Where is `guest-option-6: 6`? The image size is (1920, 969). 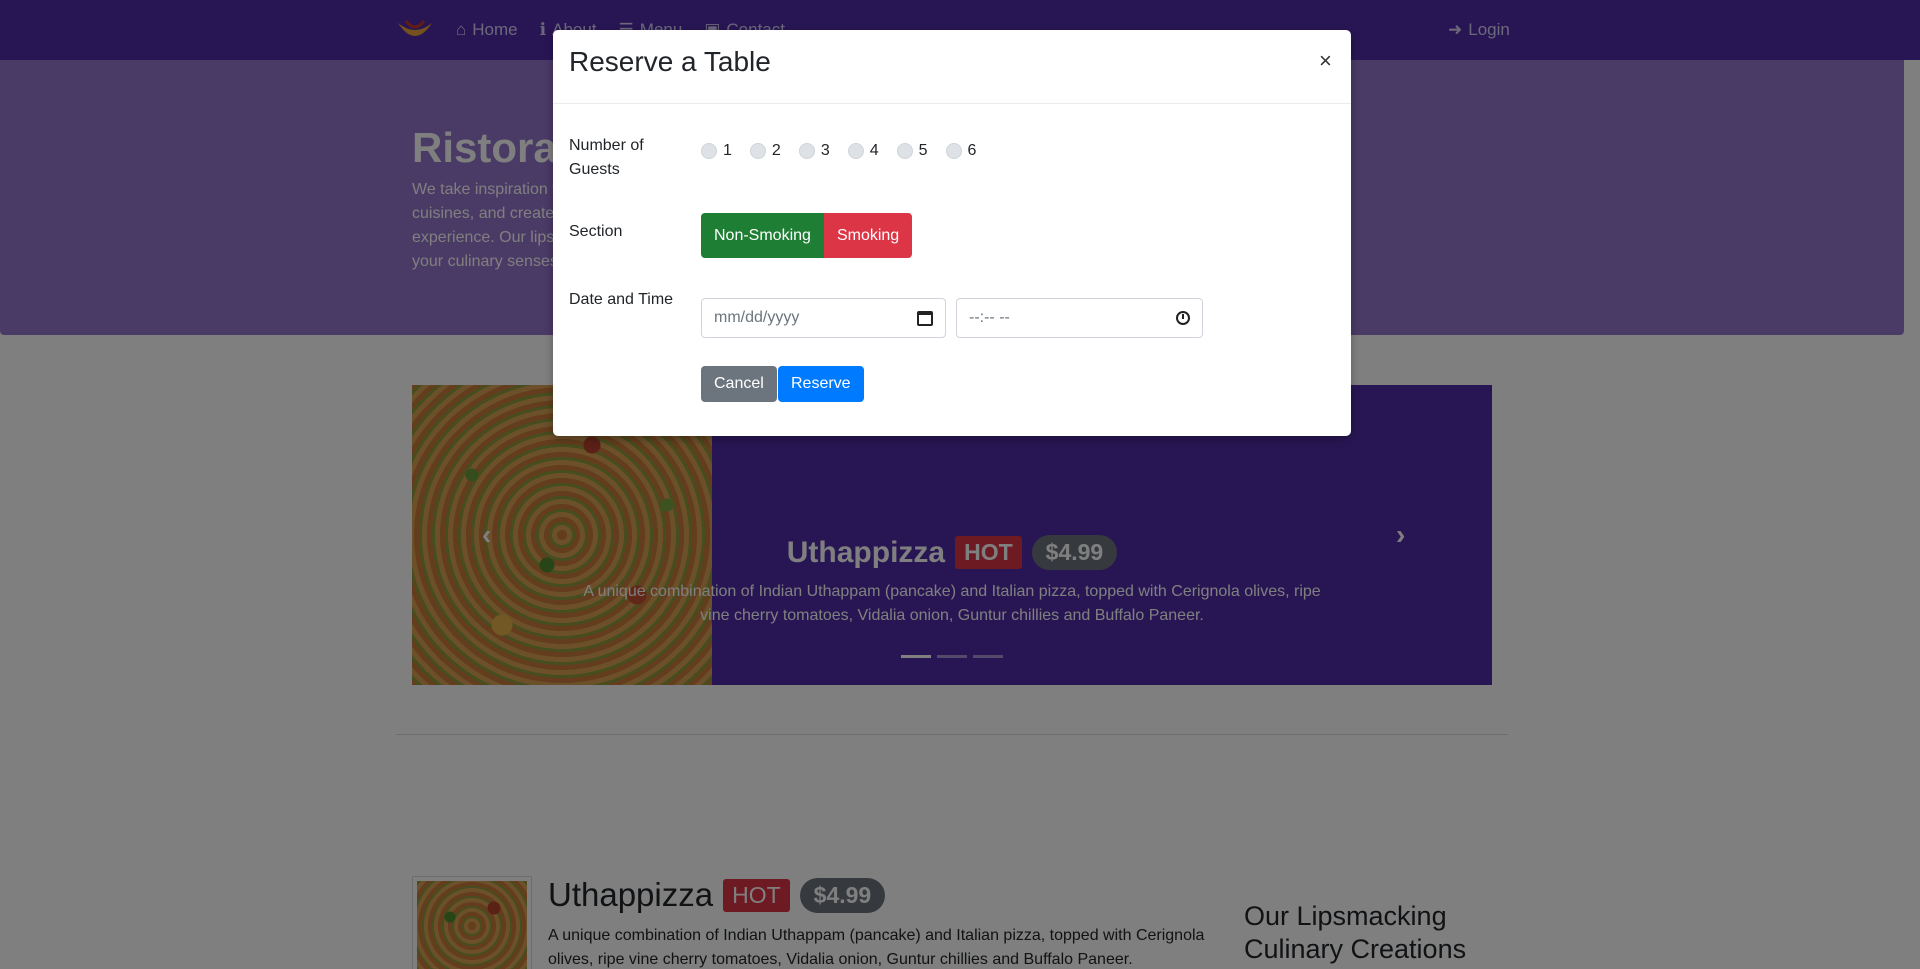 guest-option-6: 6 is located at coordinates (961, 151).